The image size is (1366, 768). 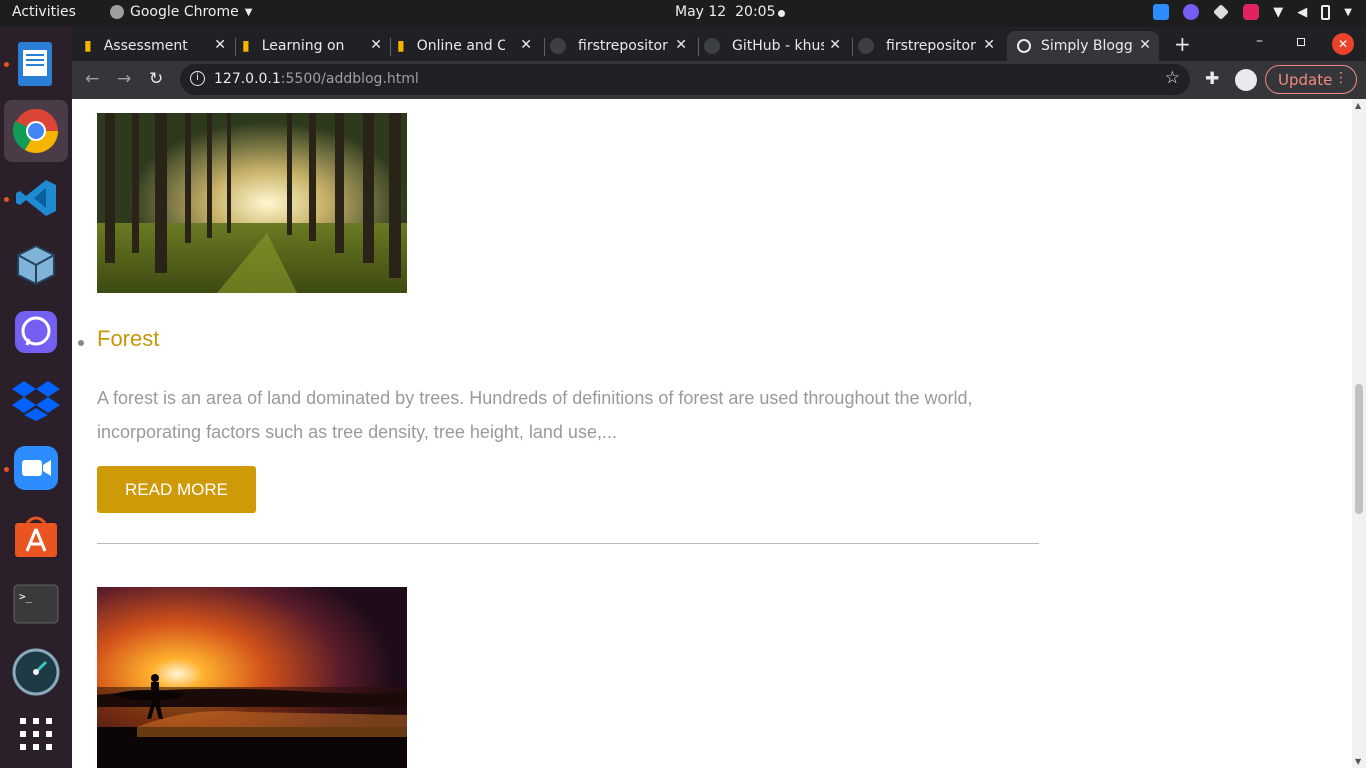 What do you see at coordinates (36, 604) in the screenshot?
I see `terminal-dock-icon: >_` at bounding box center [36, 604].